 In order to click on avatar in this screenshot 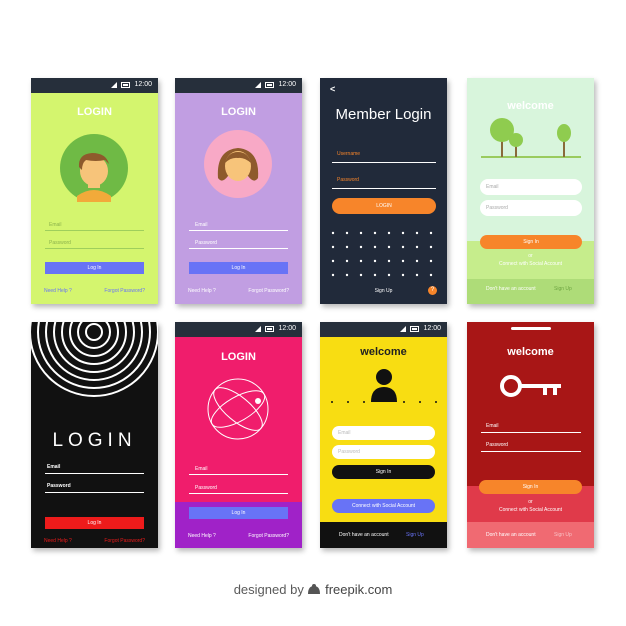, I will do `click(238, 164)`.